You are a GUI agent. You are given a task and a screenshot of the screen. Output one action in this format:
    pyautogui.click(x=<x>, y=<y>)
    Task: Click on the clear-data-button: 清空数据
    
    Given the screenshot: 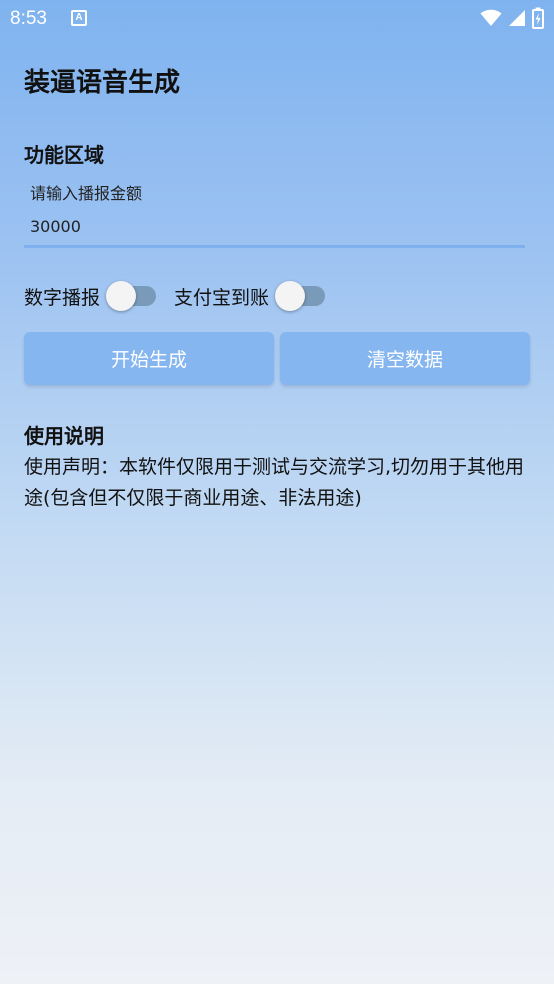 What is the action you would take?
    pyautogui.click(x=405, y=358)
    